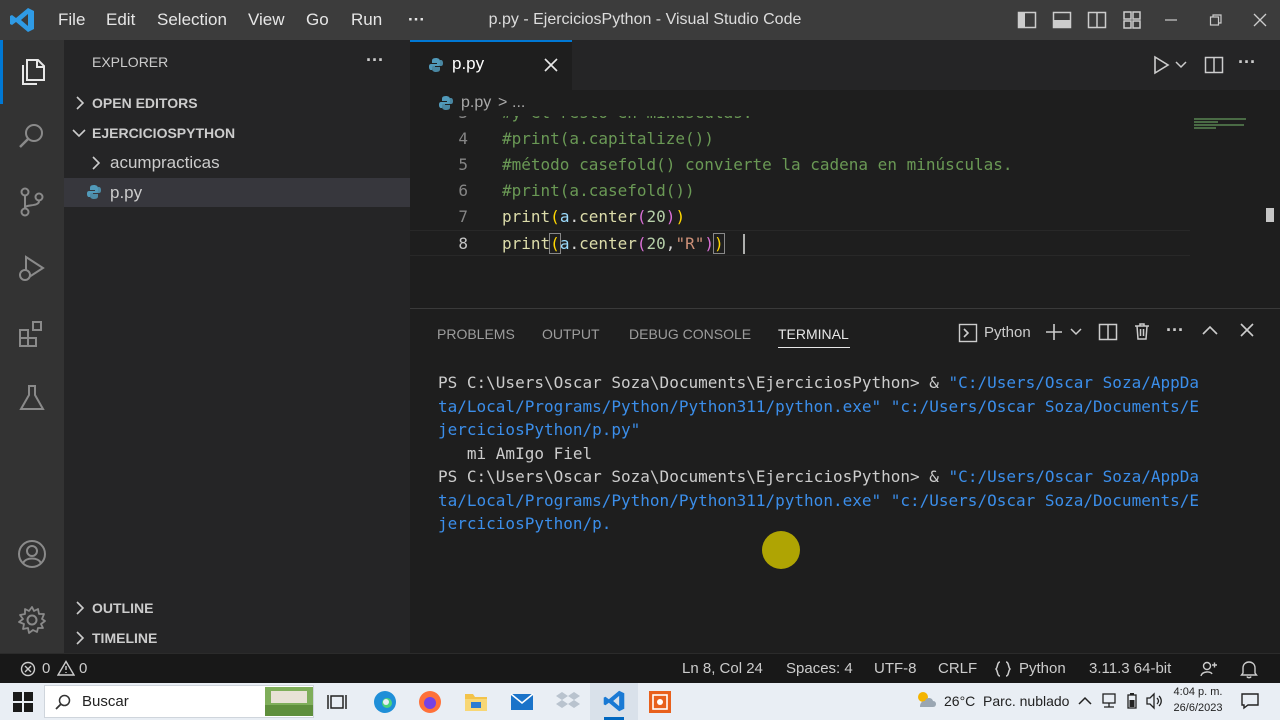  Describe the element at coordinates (800, 139) in the screenshot. I see `code-line: 4 #print(a.capitalize())` at that location.